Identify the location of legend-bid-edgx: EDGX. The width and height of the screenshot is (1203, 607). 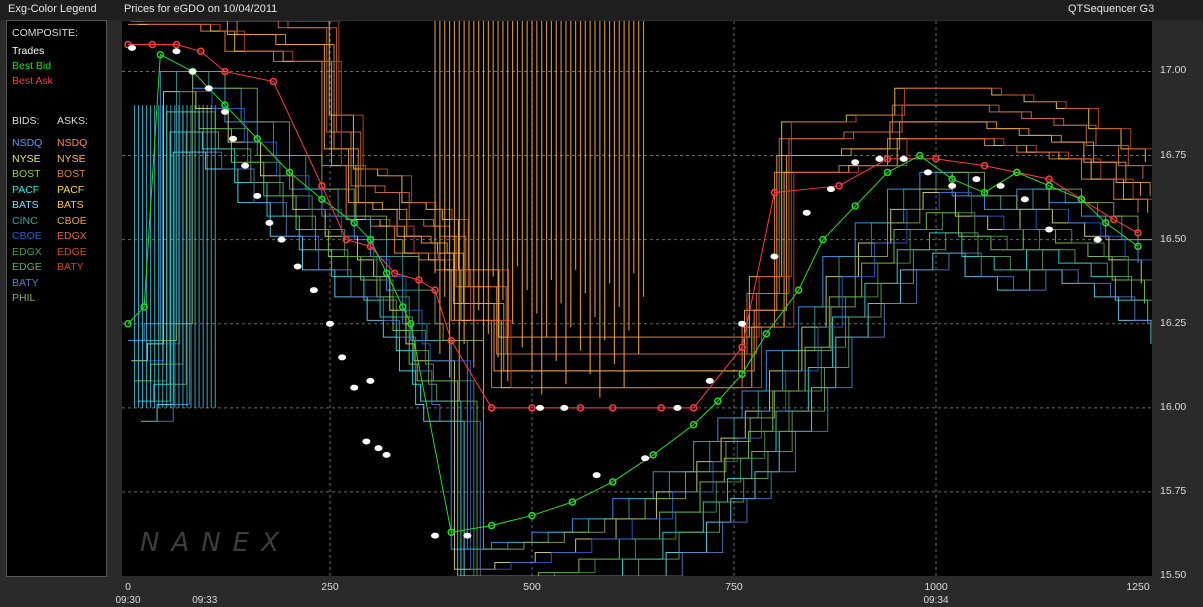
(27, 251).